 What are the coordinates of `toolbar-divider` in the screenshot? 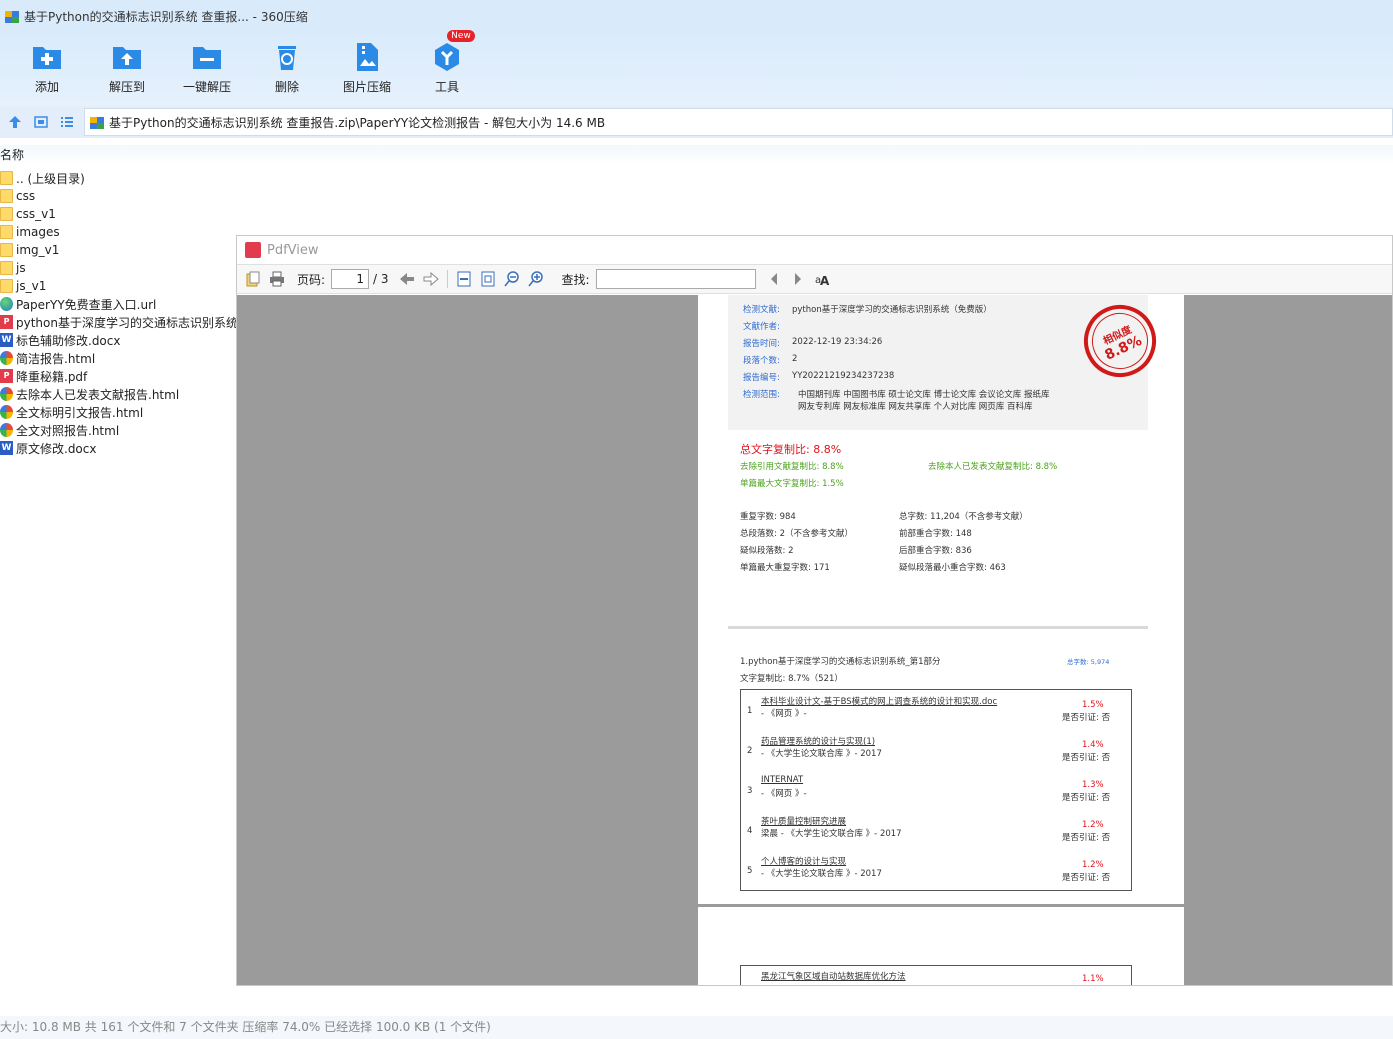 It's located at (447, 279).